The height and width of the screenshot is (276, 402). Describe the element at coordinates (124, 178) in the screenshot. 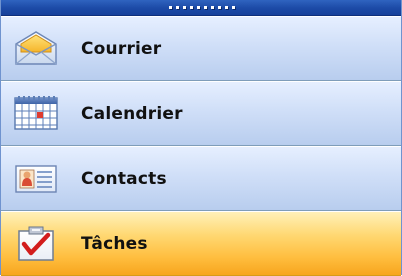

I see `nav-item-contacts-label: Contacts` at that location.